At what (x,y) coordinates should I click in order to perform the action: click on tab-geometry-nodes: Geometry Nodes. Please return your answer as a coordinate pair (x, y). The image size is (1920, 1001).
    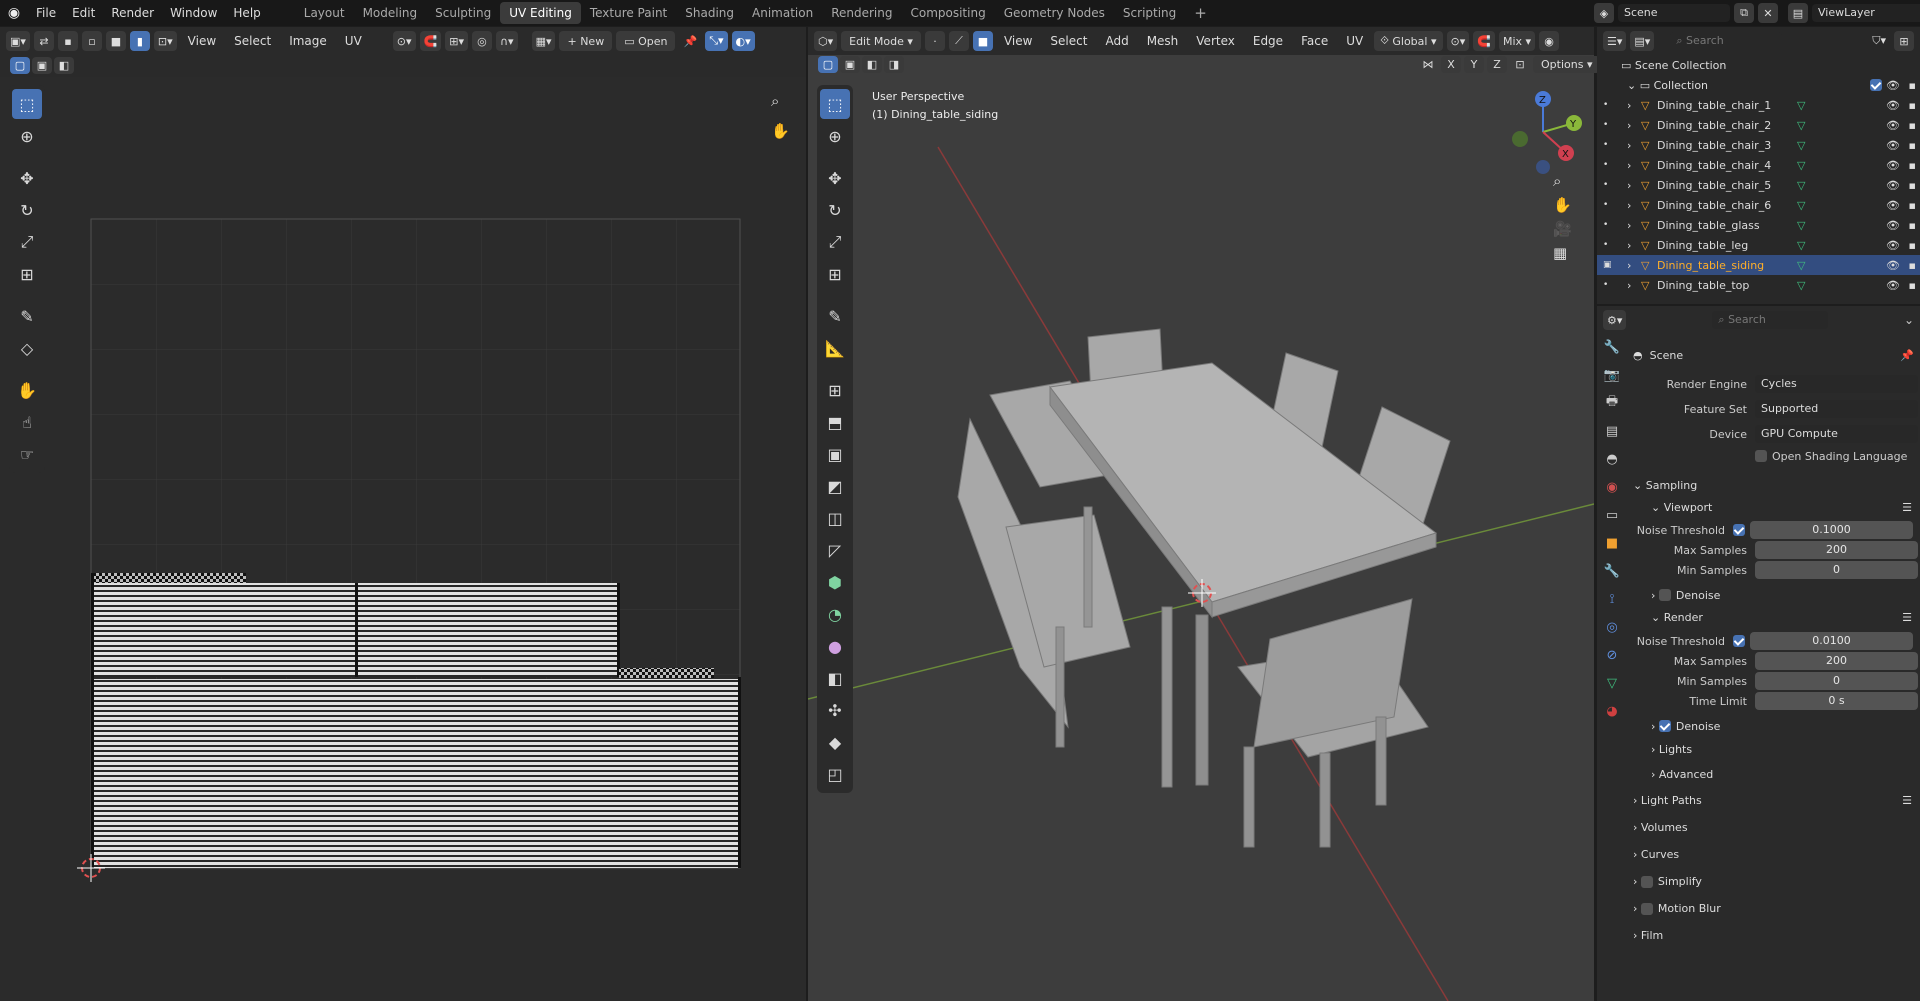
    Looking at the image, I should click on (1054, 13).